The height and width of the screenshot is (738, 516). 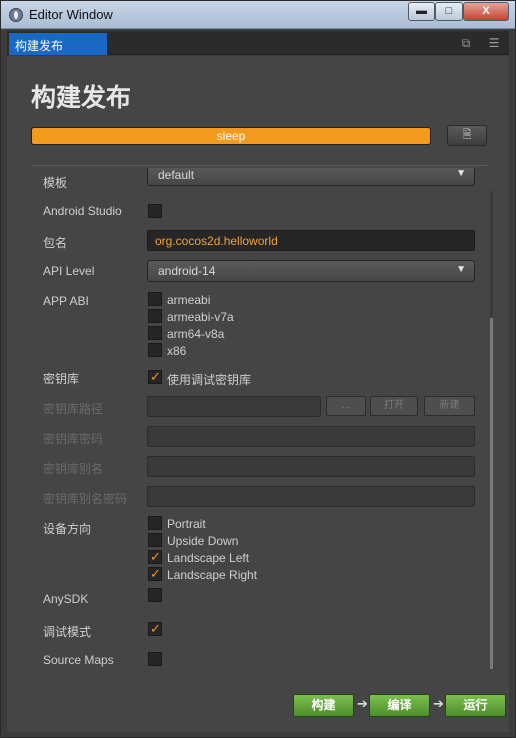 I want to click on run-button: 运行, so click(x=475, y=705).